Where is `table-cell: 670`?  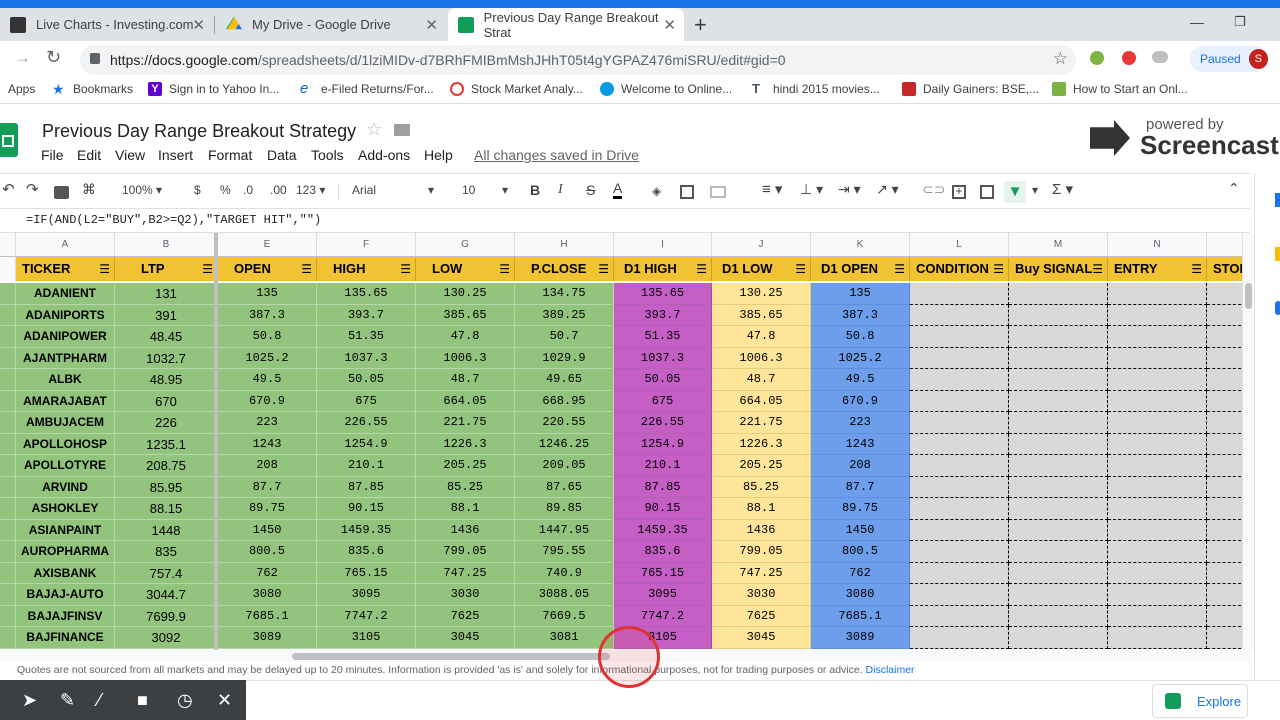 table-cell: 670 is located at coordinates (166, 401).